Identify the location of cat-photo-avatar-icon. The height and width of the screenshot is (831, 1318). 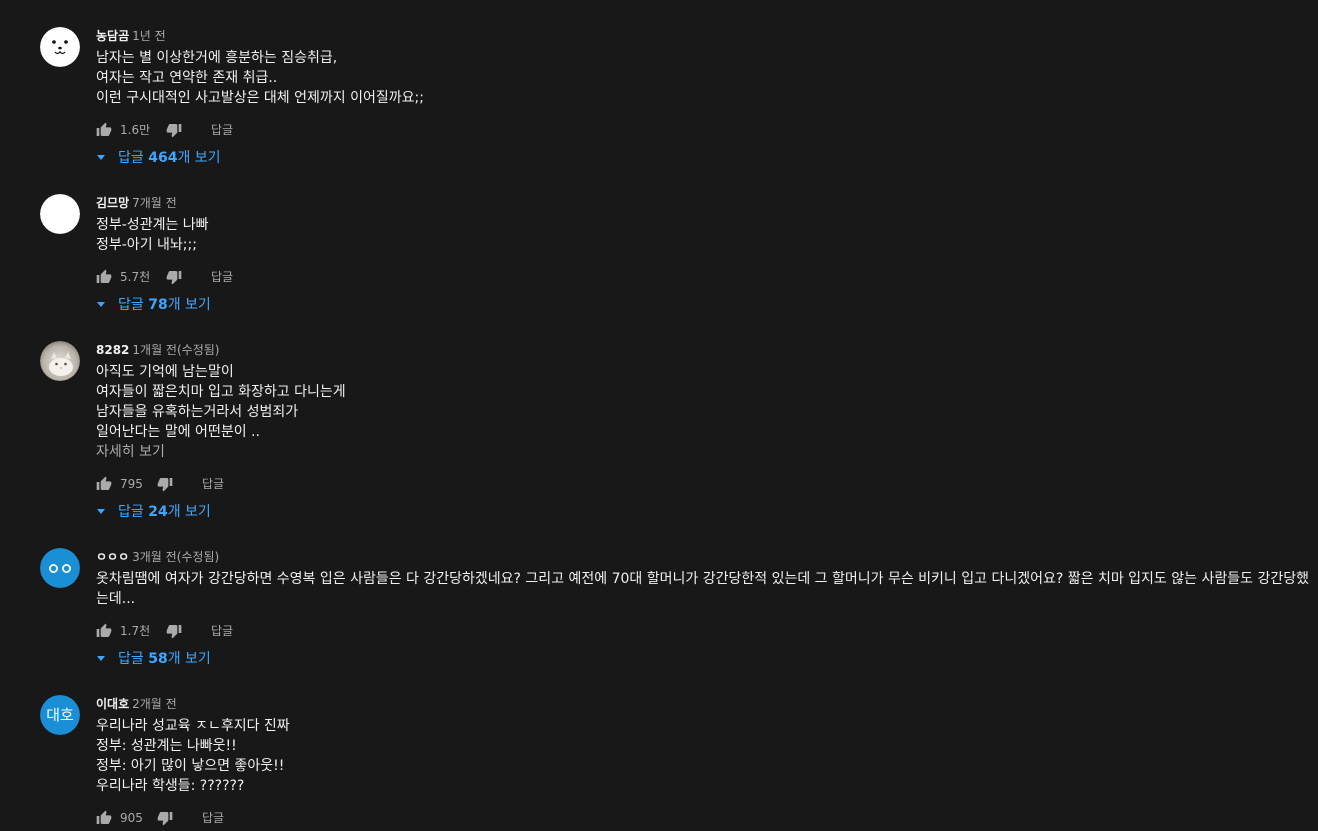
(60, 361).